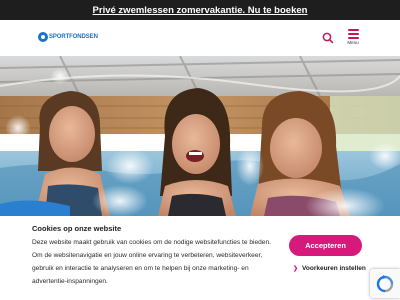 Image resolution: width=400 pixels, height=300 pixels. I want to click on site-header: SPORTFONDSEN Menu, so click(200, 38).